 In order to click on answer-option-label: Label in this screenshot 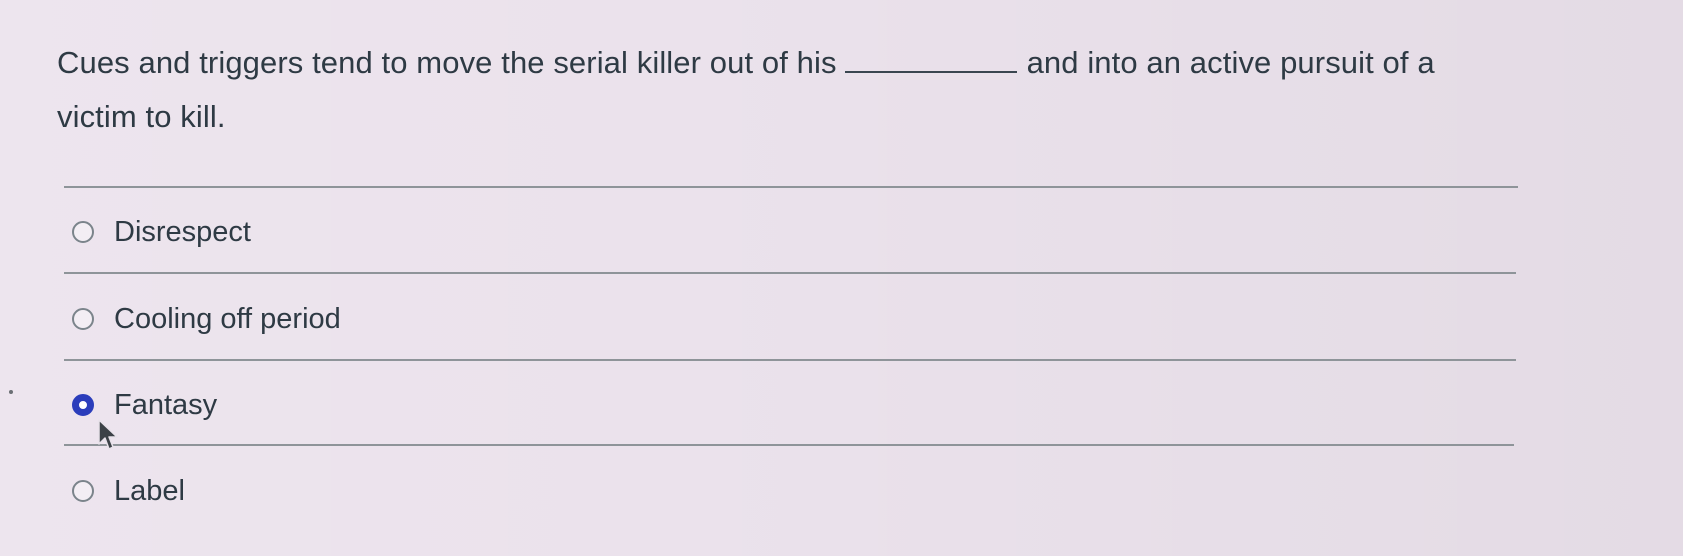, I will do `click(128, 491)`.